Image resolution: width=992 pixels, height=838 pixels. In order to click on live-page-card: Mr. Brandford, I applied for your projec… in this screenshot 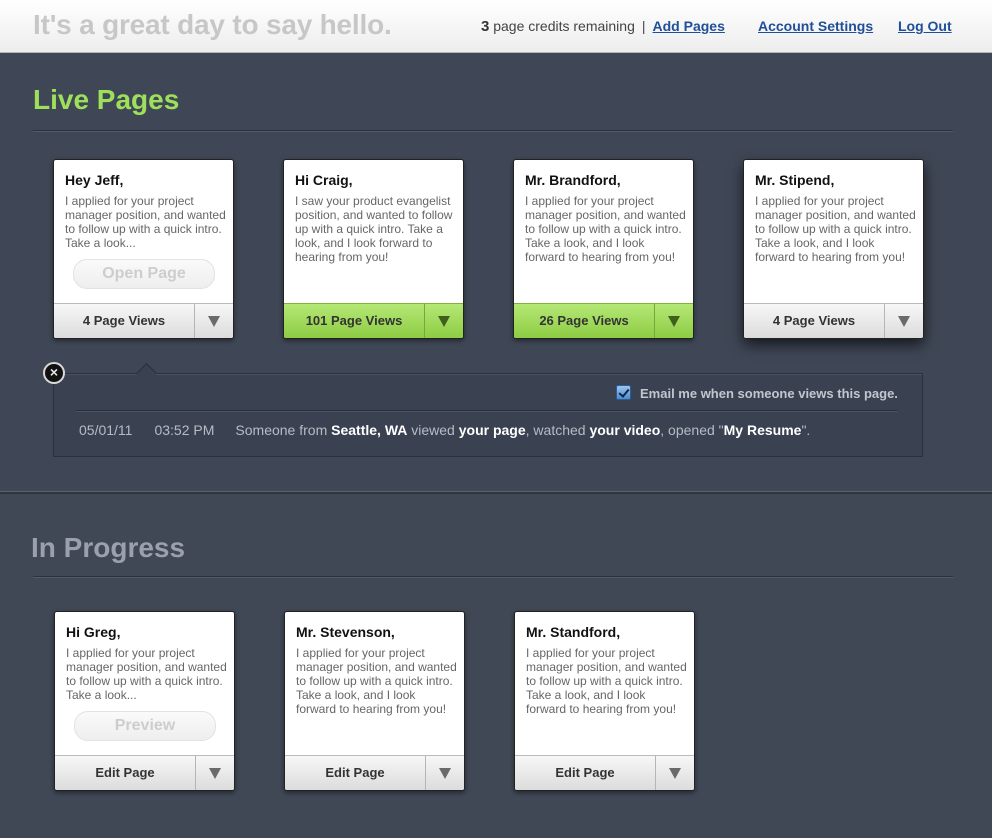, I will do `click(603, 249)`.